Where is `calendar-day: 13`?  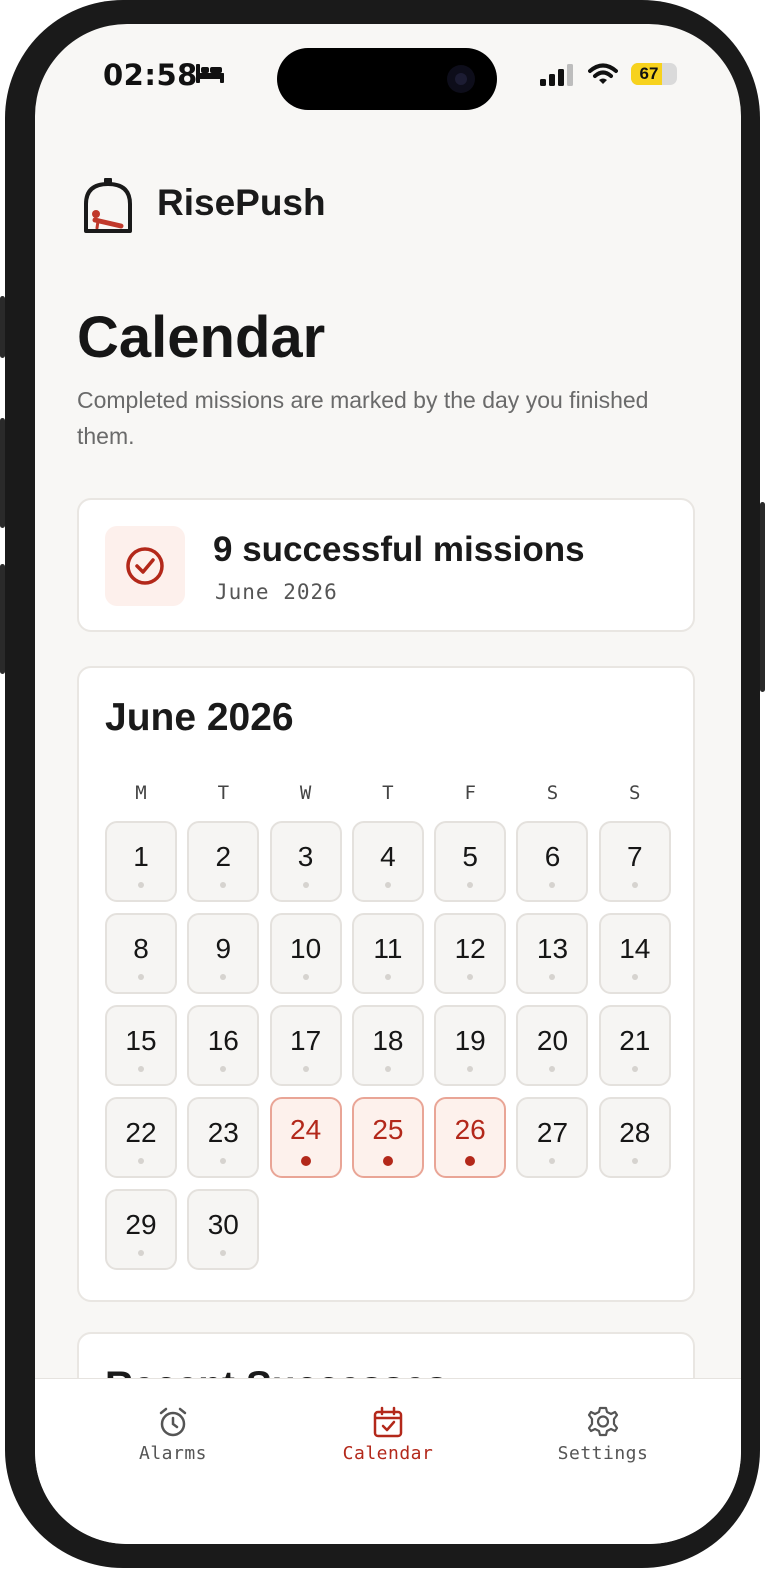 calendar-day: 13 is located at coordinates (552, 953).